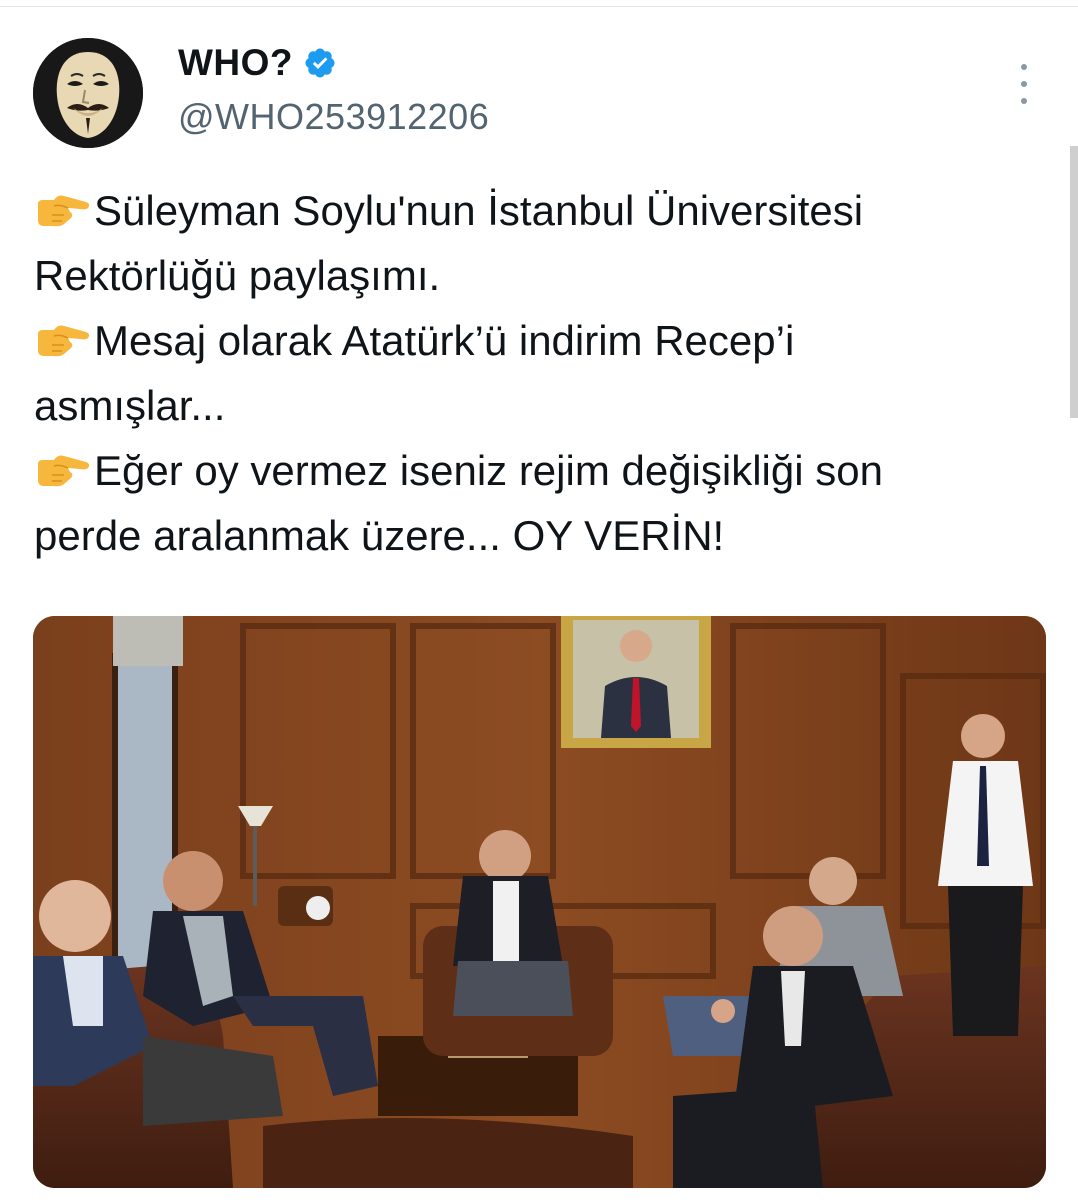  I want to click on tweet-line: Mesaj olarak Atatürk’ü indirim Recep’i, so click(549, 340).